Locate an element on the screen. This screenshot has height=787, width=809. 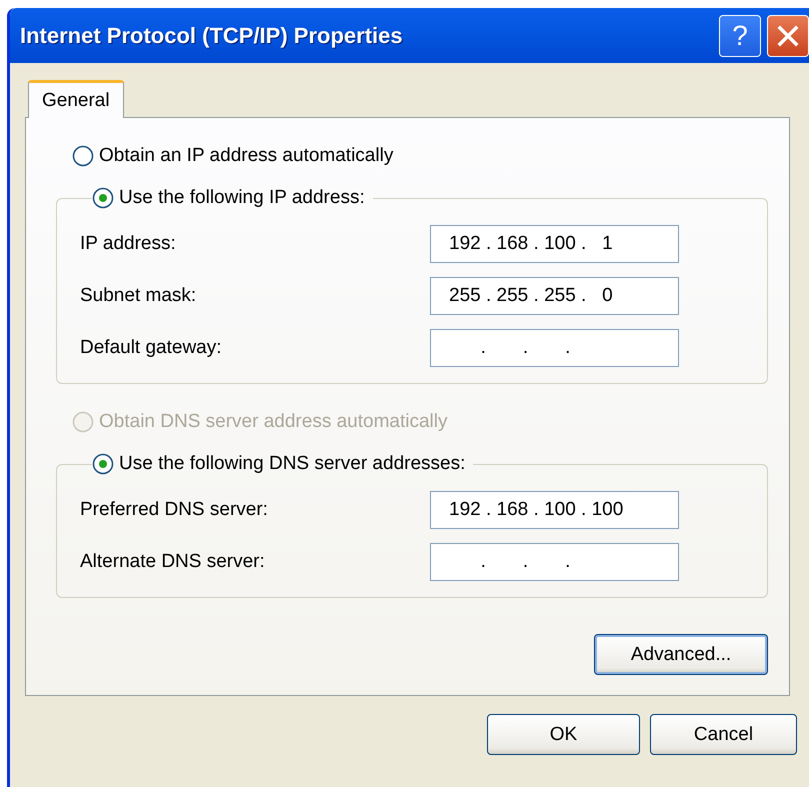
dialog-button: Cancel is located at coordinates (723, 734).